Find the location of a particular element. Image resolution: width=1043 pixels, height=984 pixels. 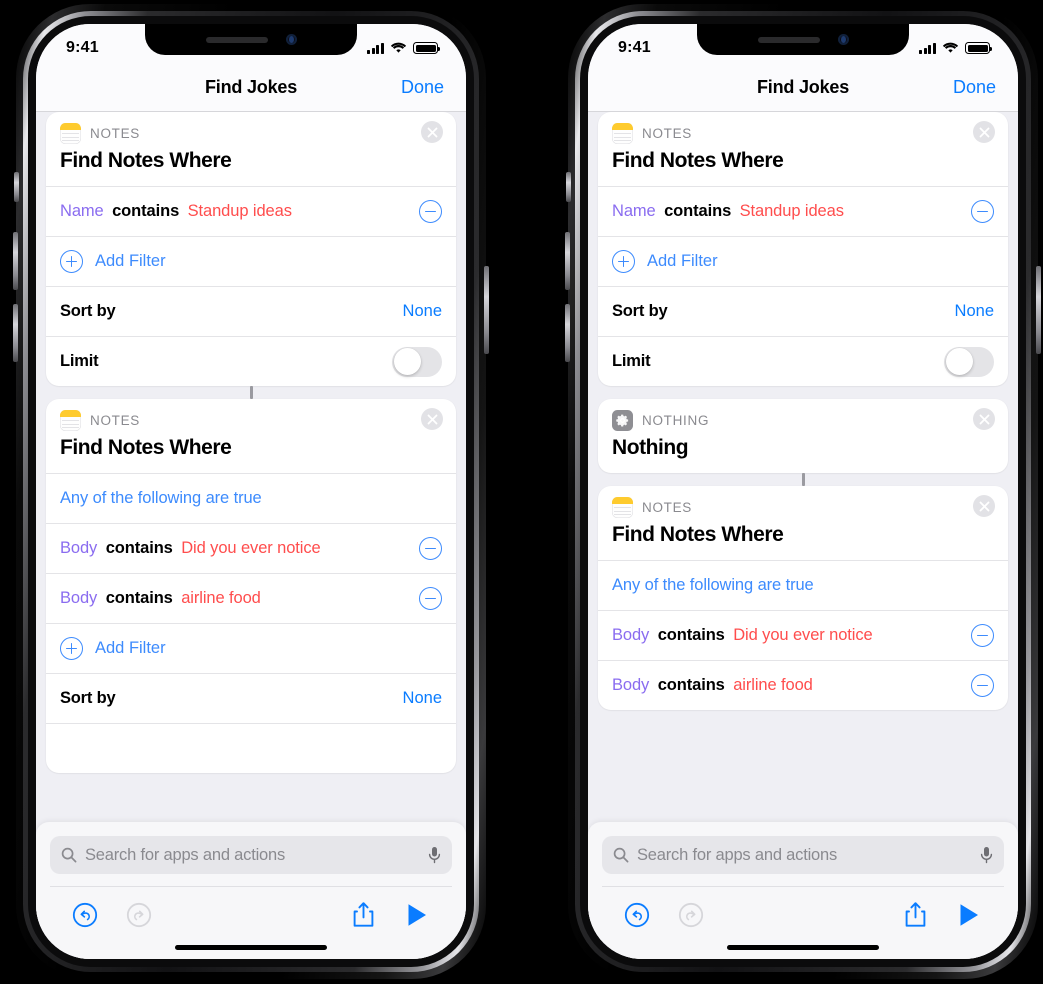

action-card: NOTHING Nothing is located at coordinates (803, 436).